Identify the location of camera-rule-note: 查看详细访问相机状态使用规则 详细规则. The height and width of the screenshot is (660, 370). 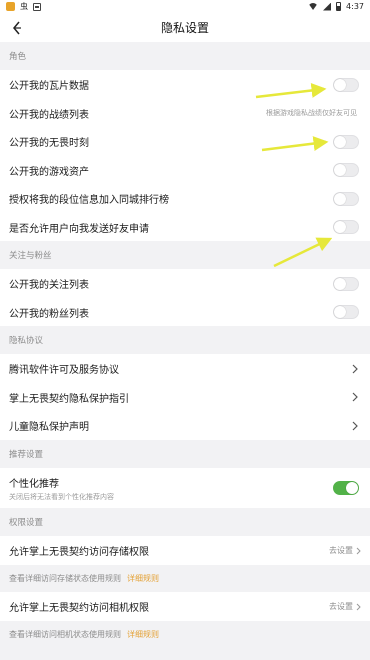
(185, 634).